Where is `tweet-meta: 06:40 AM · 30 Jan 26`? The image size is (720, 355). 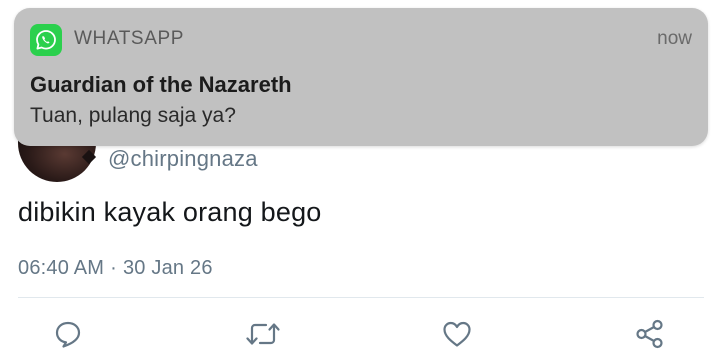 tweet-meta: 06:40 AM · 30 Jan 26 is located at coordinates (115, 268).